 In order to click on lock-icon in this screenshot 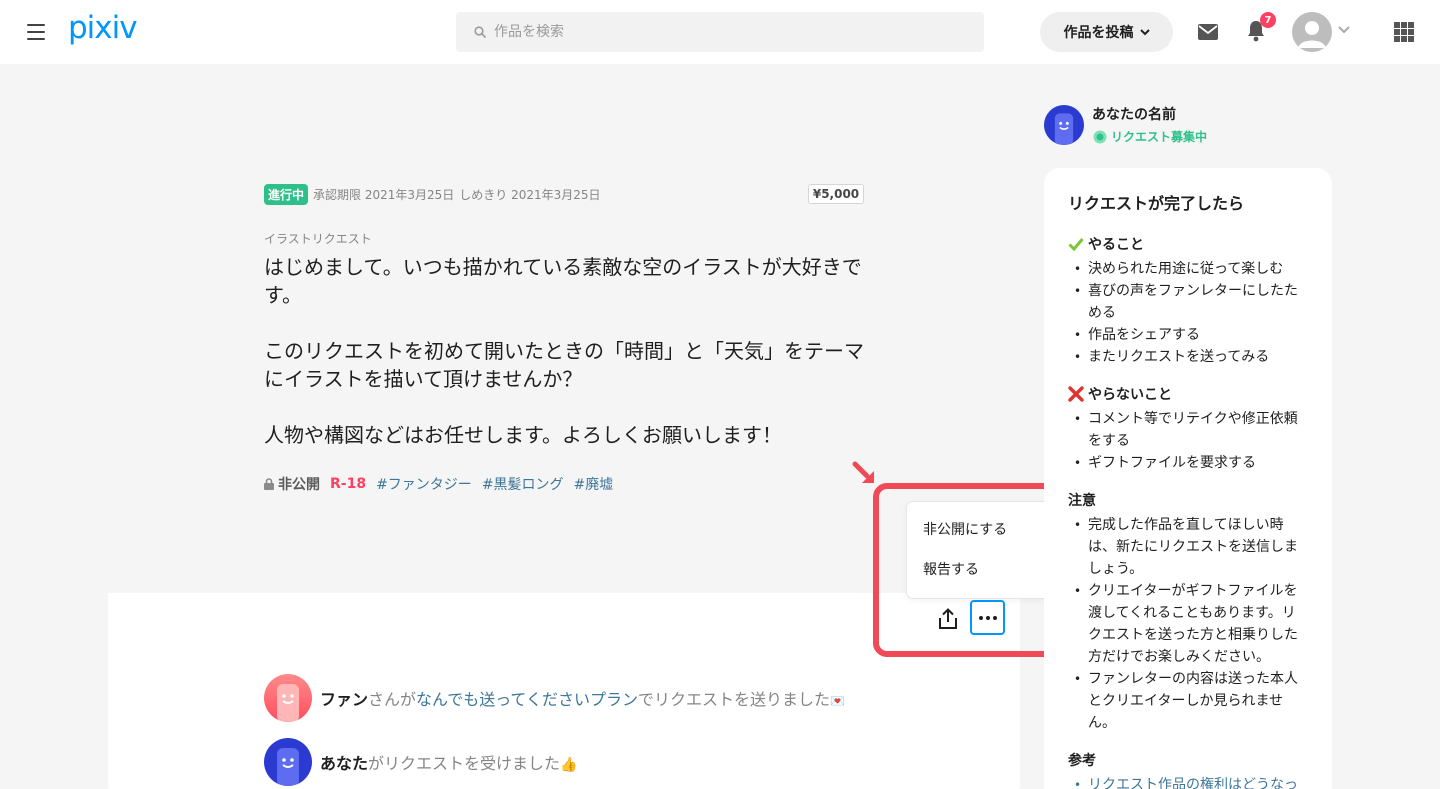, I will do `click(269, 484)`.